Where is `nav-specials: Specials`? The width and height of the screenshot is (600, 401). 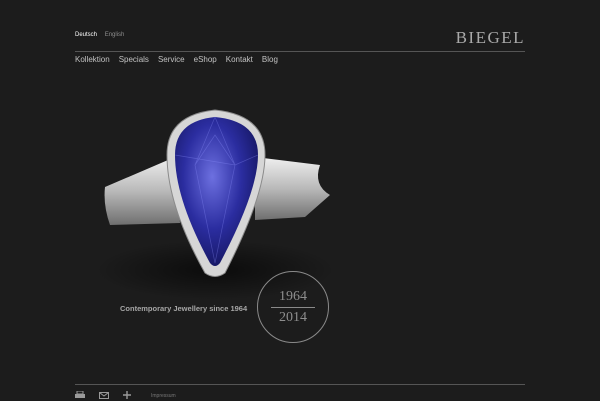 nav-specials: Specials is located at coordinates (134, 59).